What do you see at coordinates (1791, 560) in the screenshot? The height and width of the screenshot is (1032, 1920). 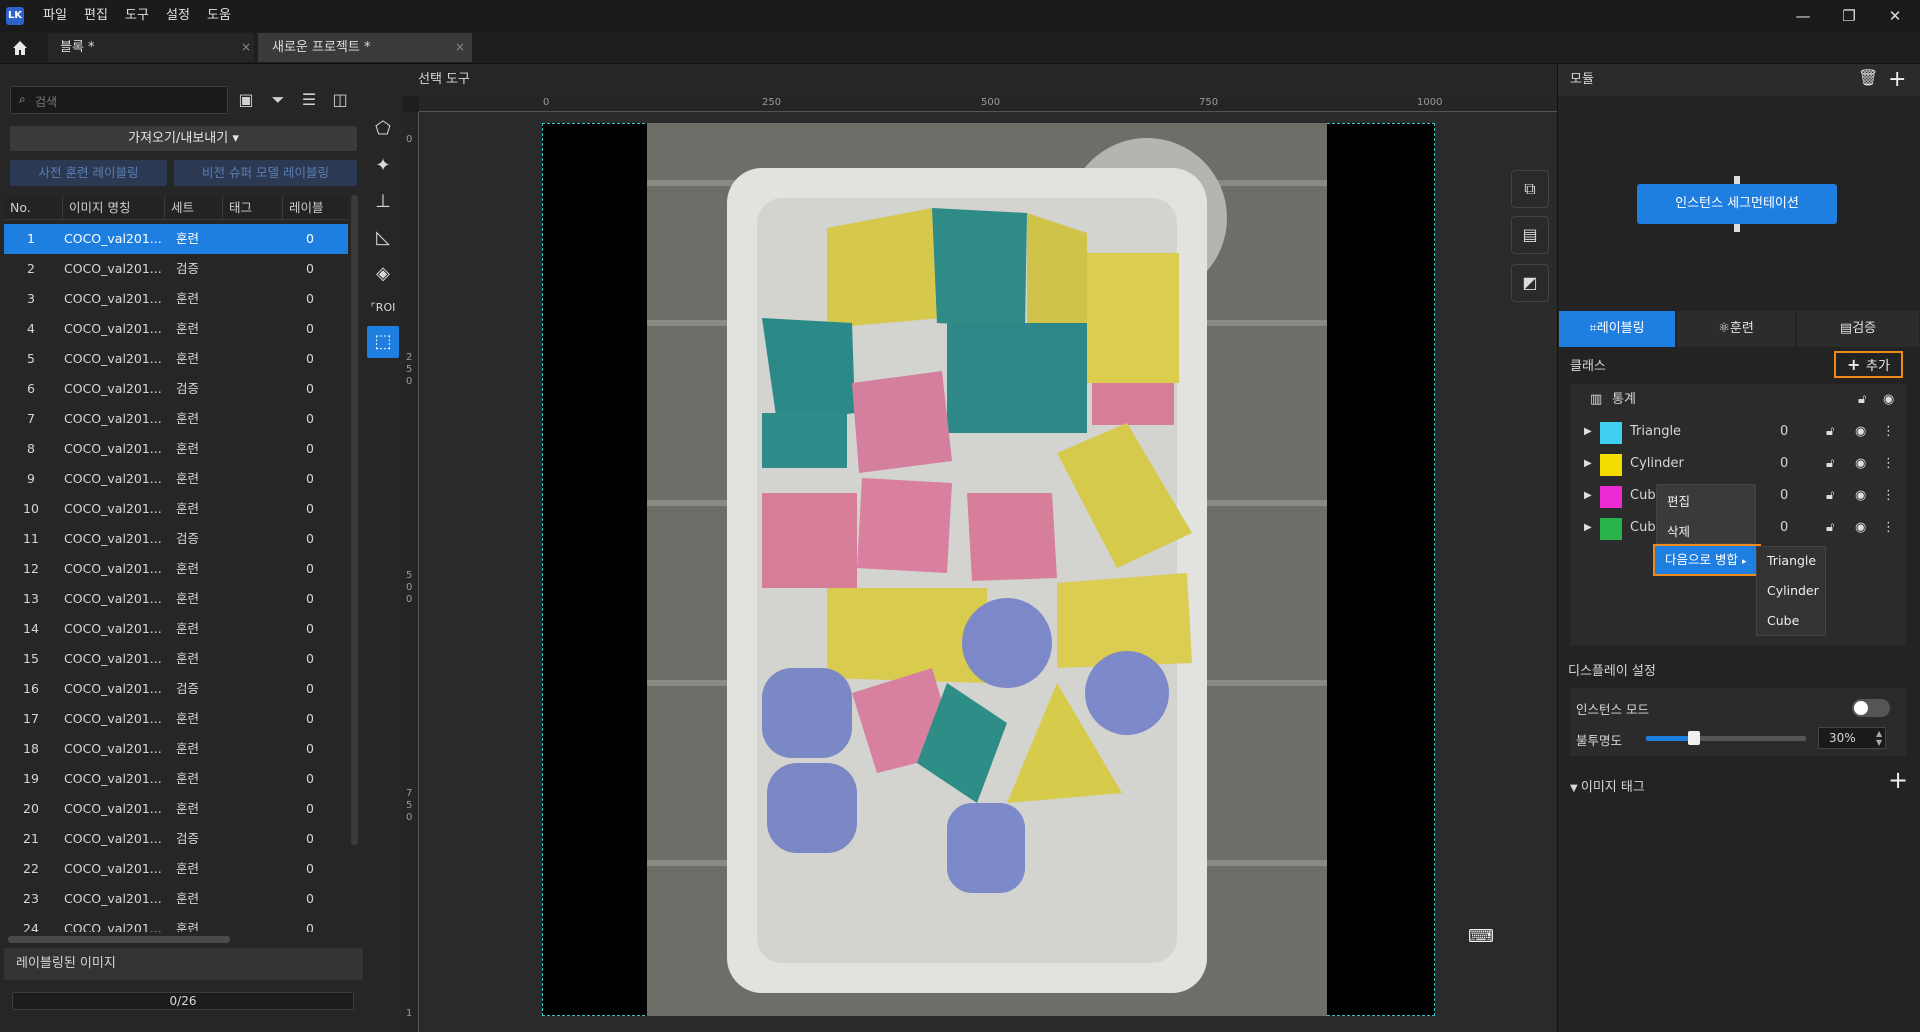 I see `merge-target-triangle: Triangle` at bounding box center [1791, 560].